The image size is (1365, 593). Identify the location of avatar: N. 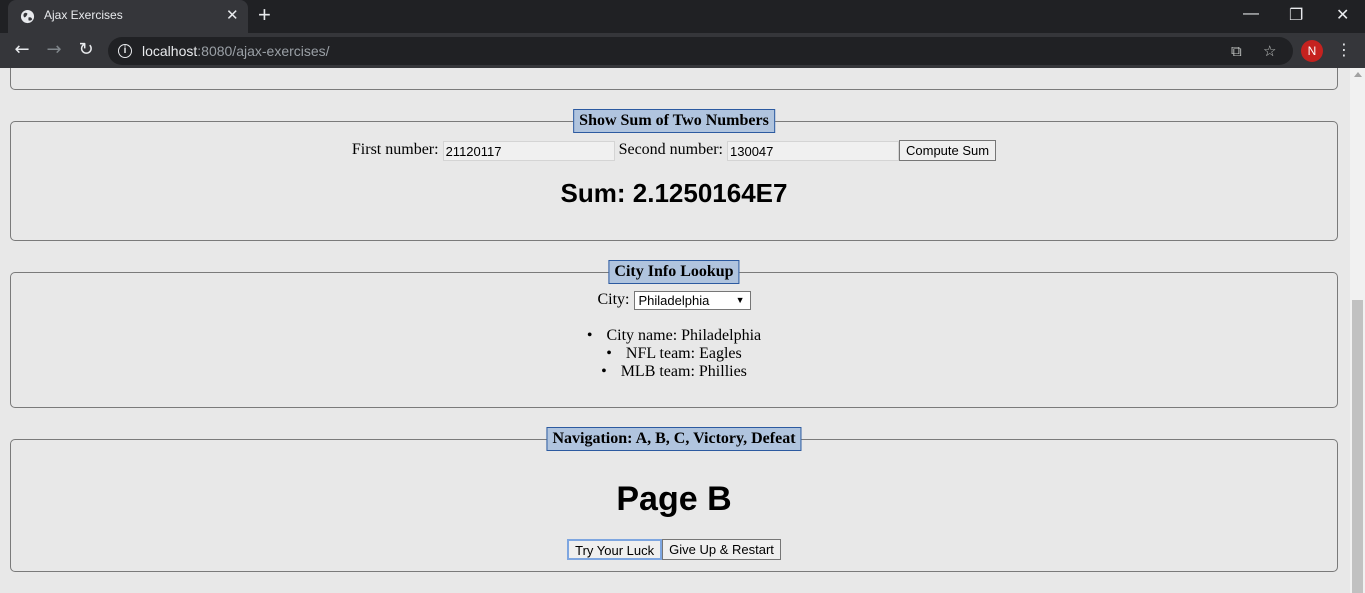
(1312, 51).